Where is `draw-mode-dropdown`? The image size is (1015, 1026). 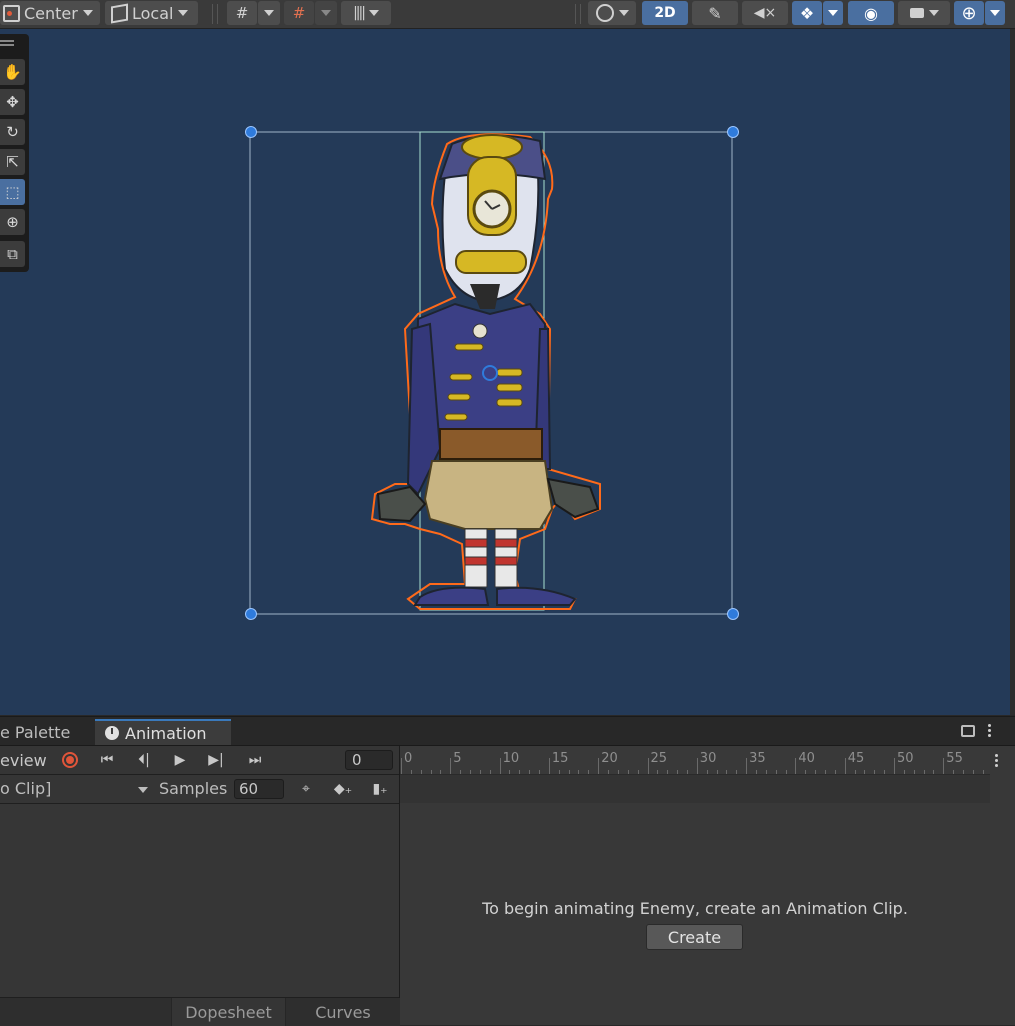
draw-mode-dropdown is located at coordinates (612, 13).